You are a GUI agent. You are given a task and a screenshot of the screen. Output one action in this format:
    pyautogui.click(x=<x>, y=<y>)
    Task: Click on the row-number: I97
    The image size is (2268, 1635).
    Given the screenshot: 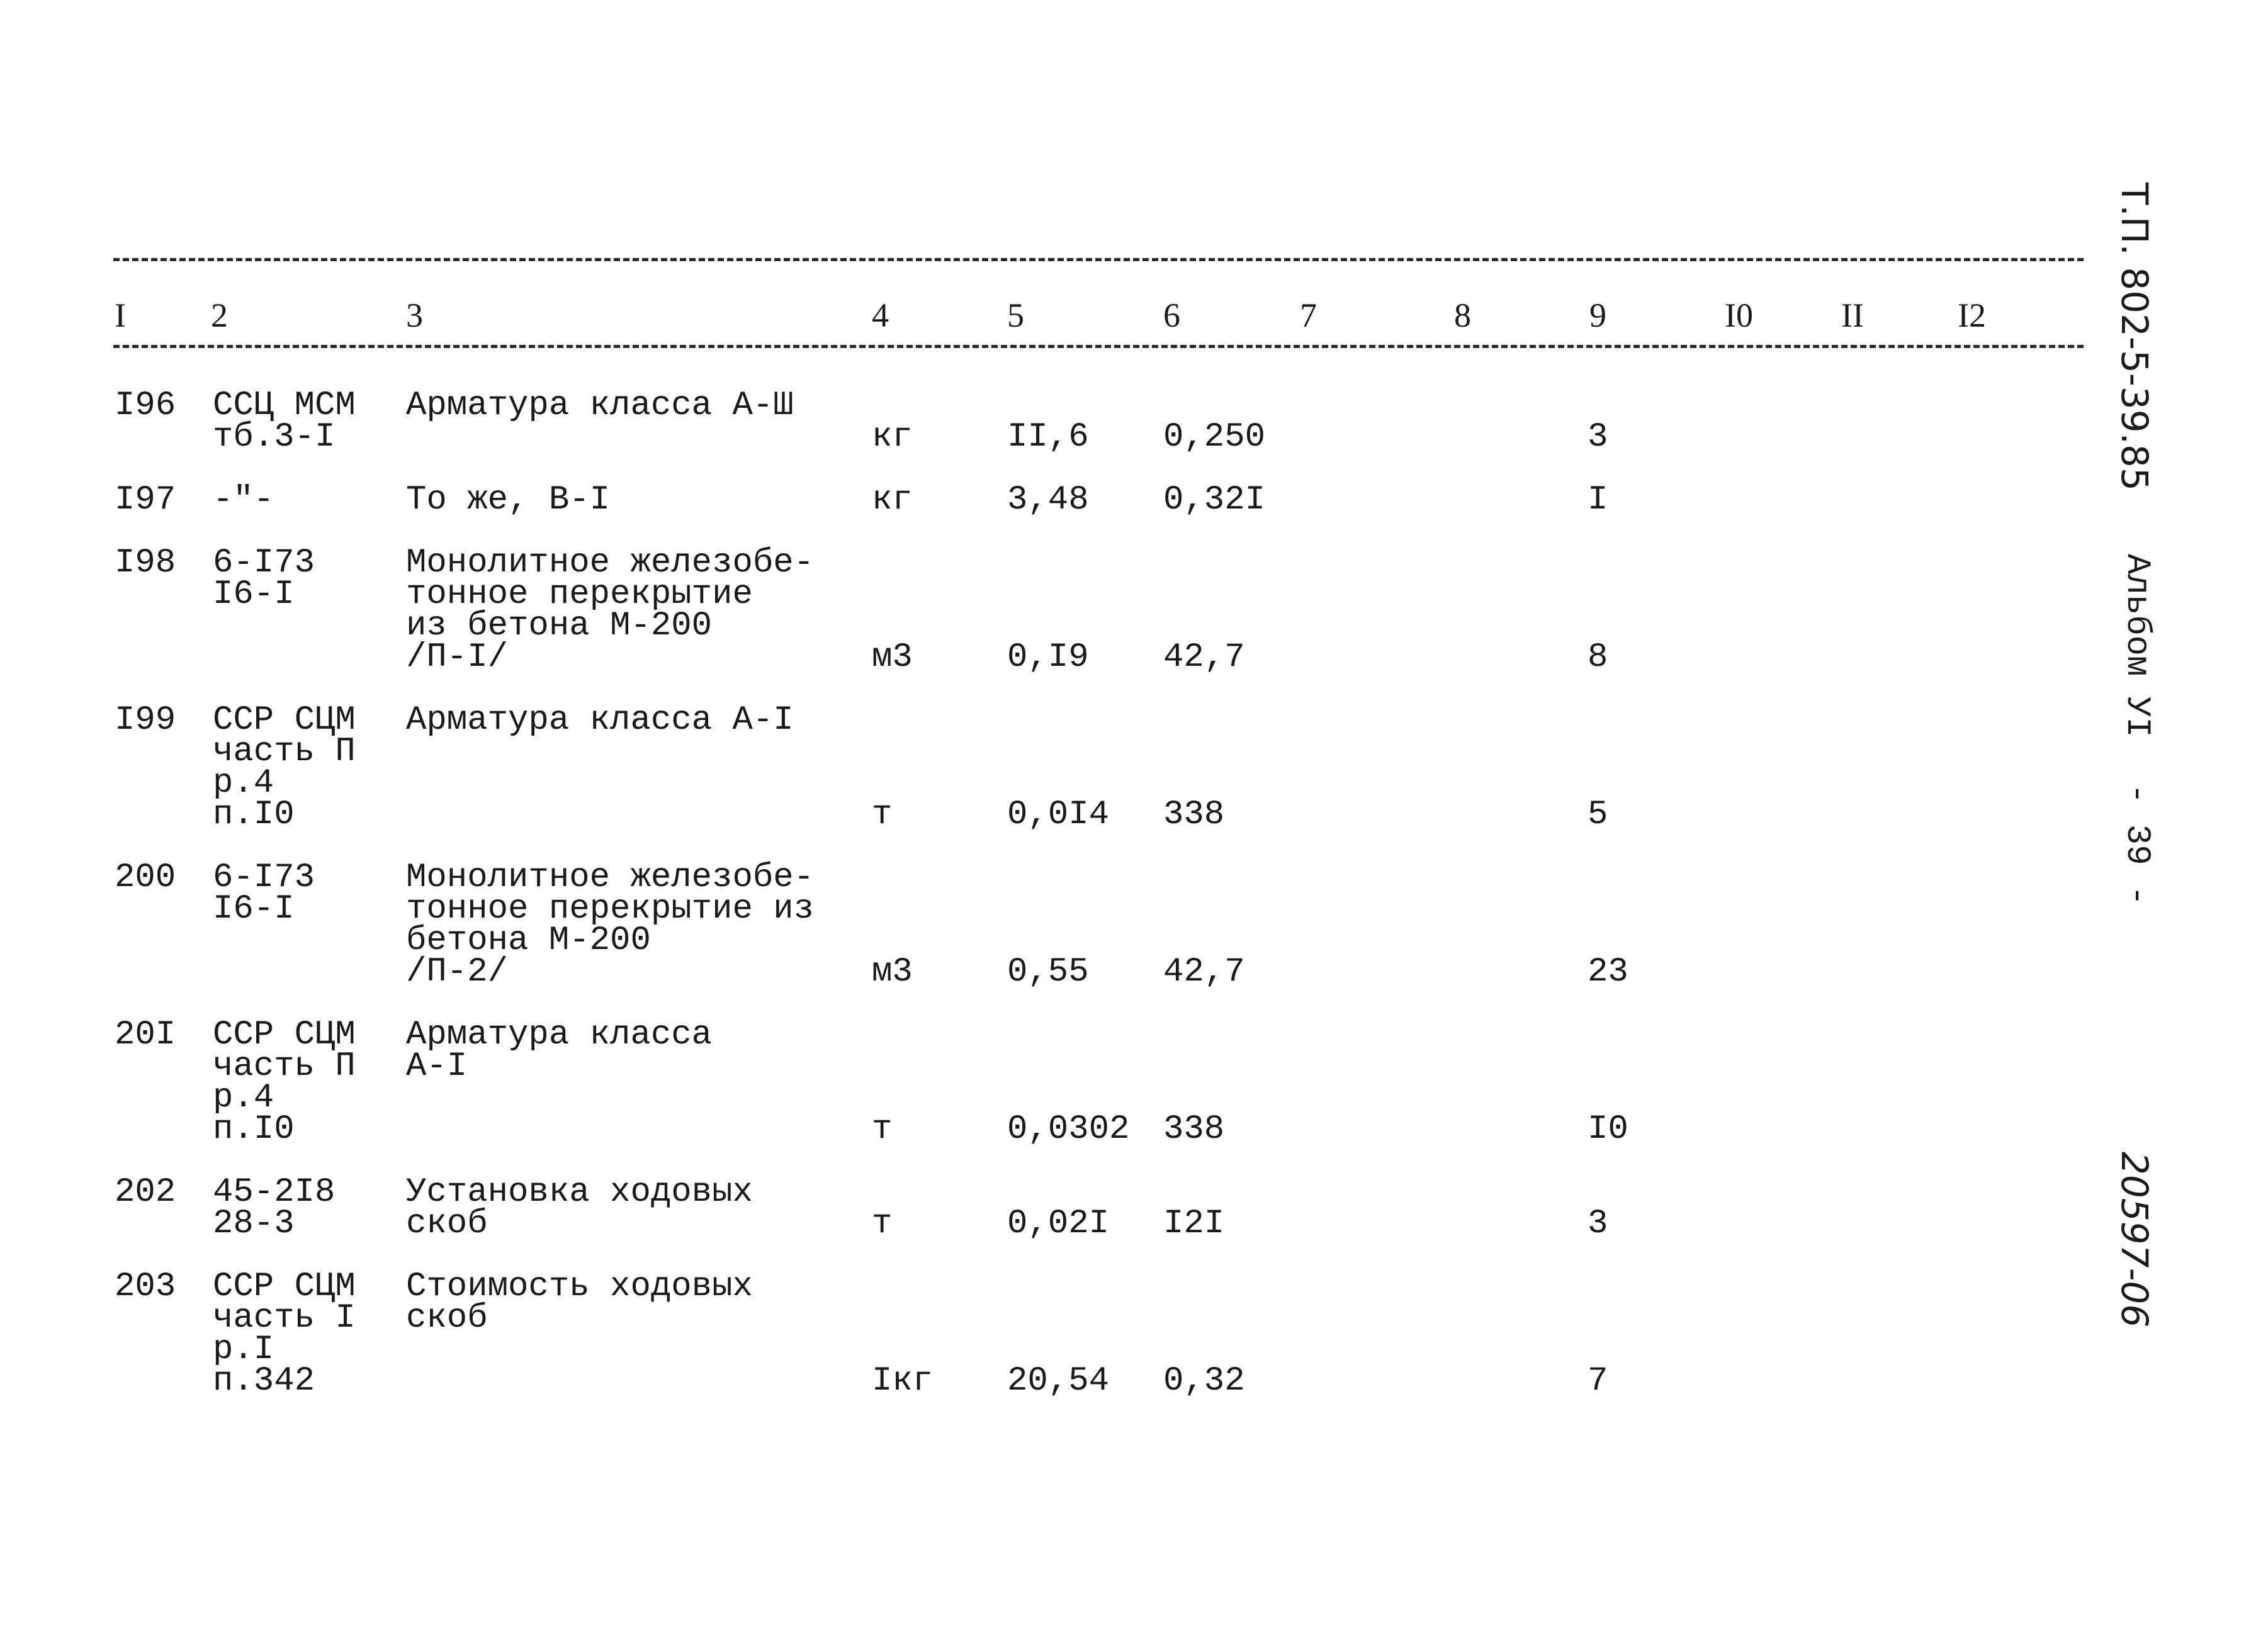 What is the action you would take?
    pyautogui.click(x=145, y=500)
    